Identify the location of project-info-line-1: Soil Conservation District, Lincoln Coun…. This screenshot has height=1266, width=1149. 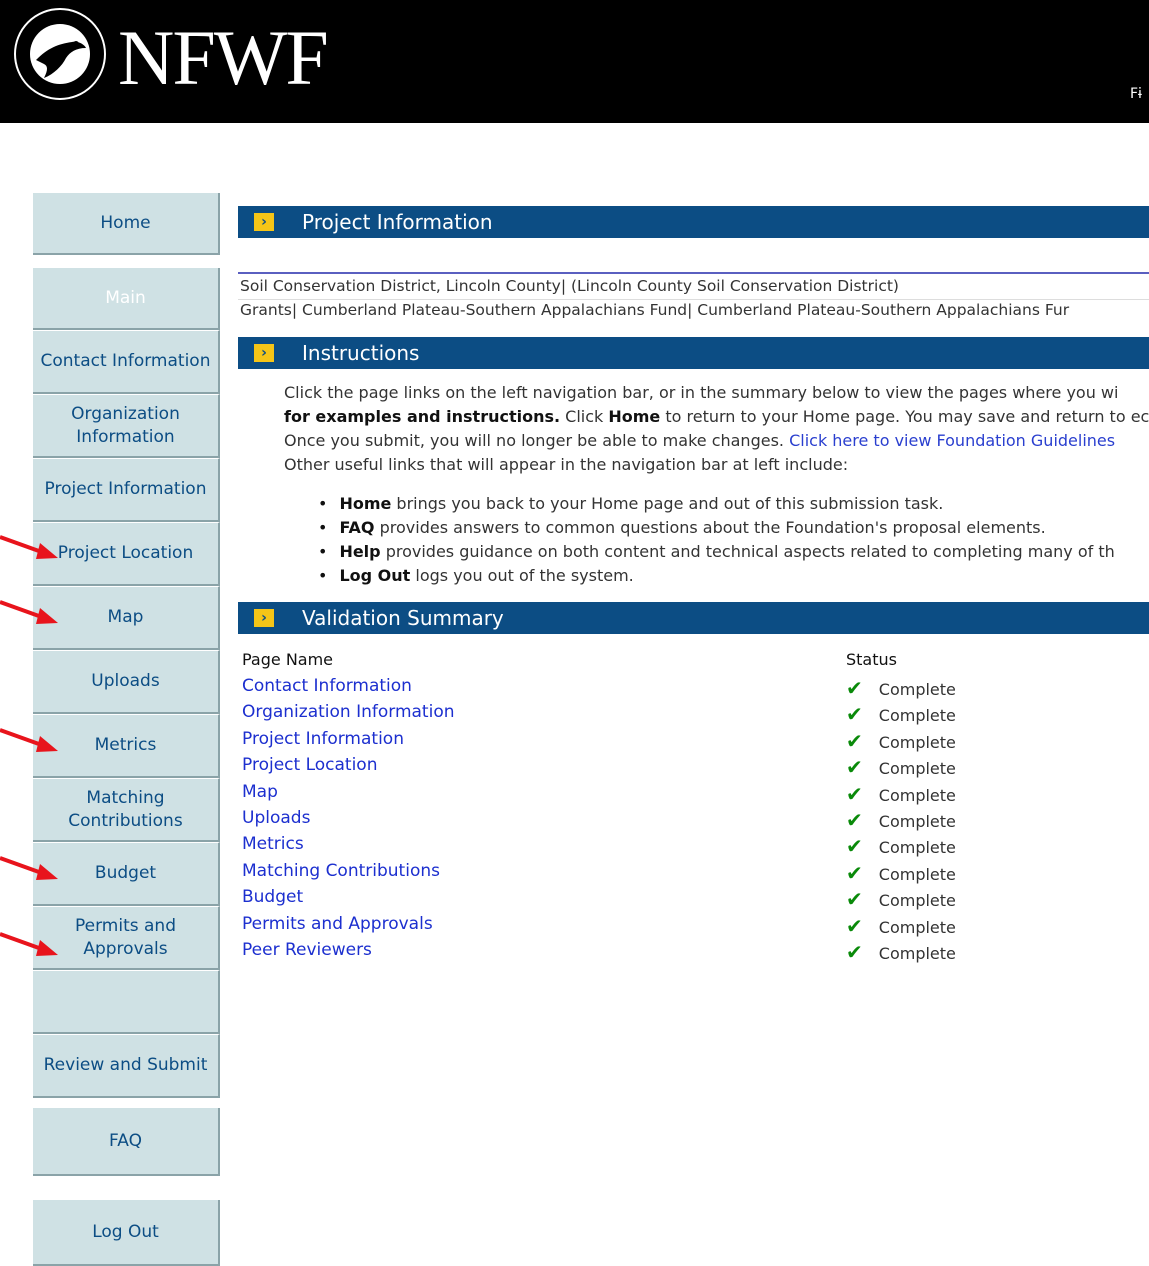
(569, 286).